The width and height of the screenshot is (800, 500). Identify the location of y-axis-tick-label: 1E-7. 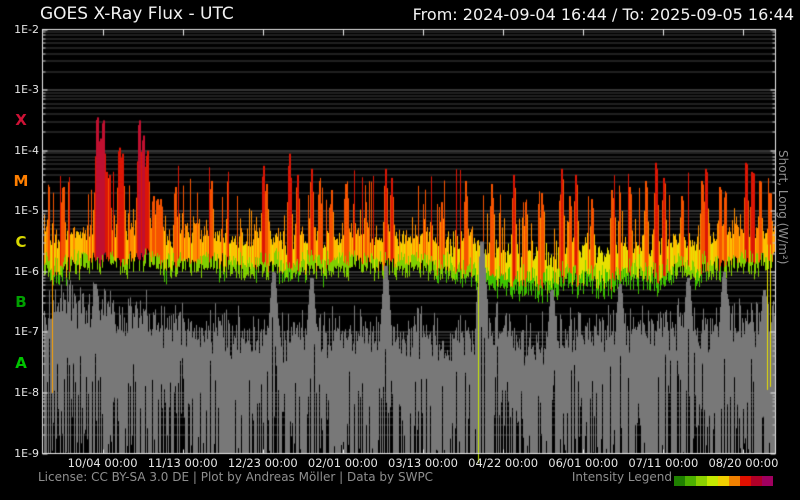
(26, 332).